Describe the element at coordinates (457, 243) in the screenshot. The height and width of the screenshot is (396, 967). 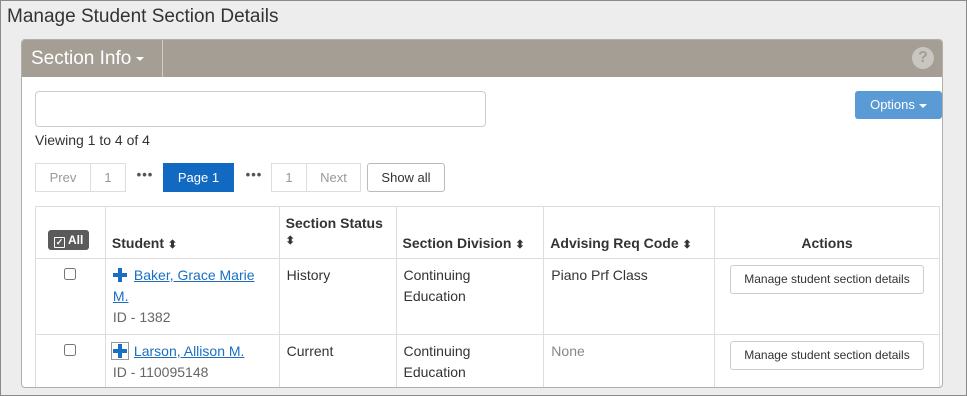
I see `section-division-header-label: Section Division` at that location.